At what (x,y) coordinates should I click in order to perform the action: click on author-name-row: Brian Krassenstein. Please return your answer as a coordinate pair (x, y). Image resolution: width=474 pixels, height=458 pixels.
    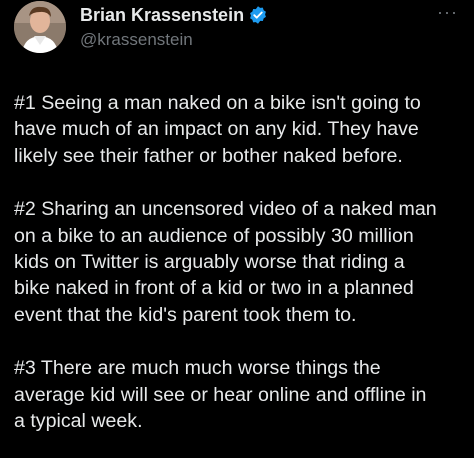
    Looking at the image, I should click on (174, 15).